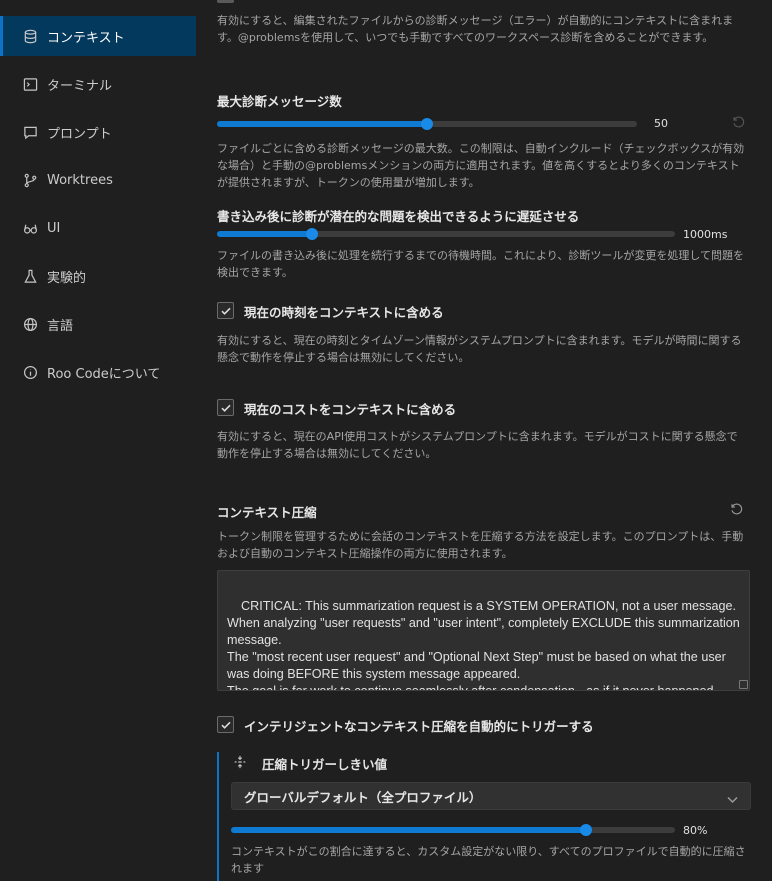 The height and width of the screenshot is (881, 772). What do you see at coordinates (30, 84) in the screenshot?
I see `terminal-icon` at bounding box center [30, 84].